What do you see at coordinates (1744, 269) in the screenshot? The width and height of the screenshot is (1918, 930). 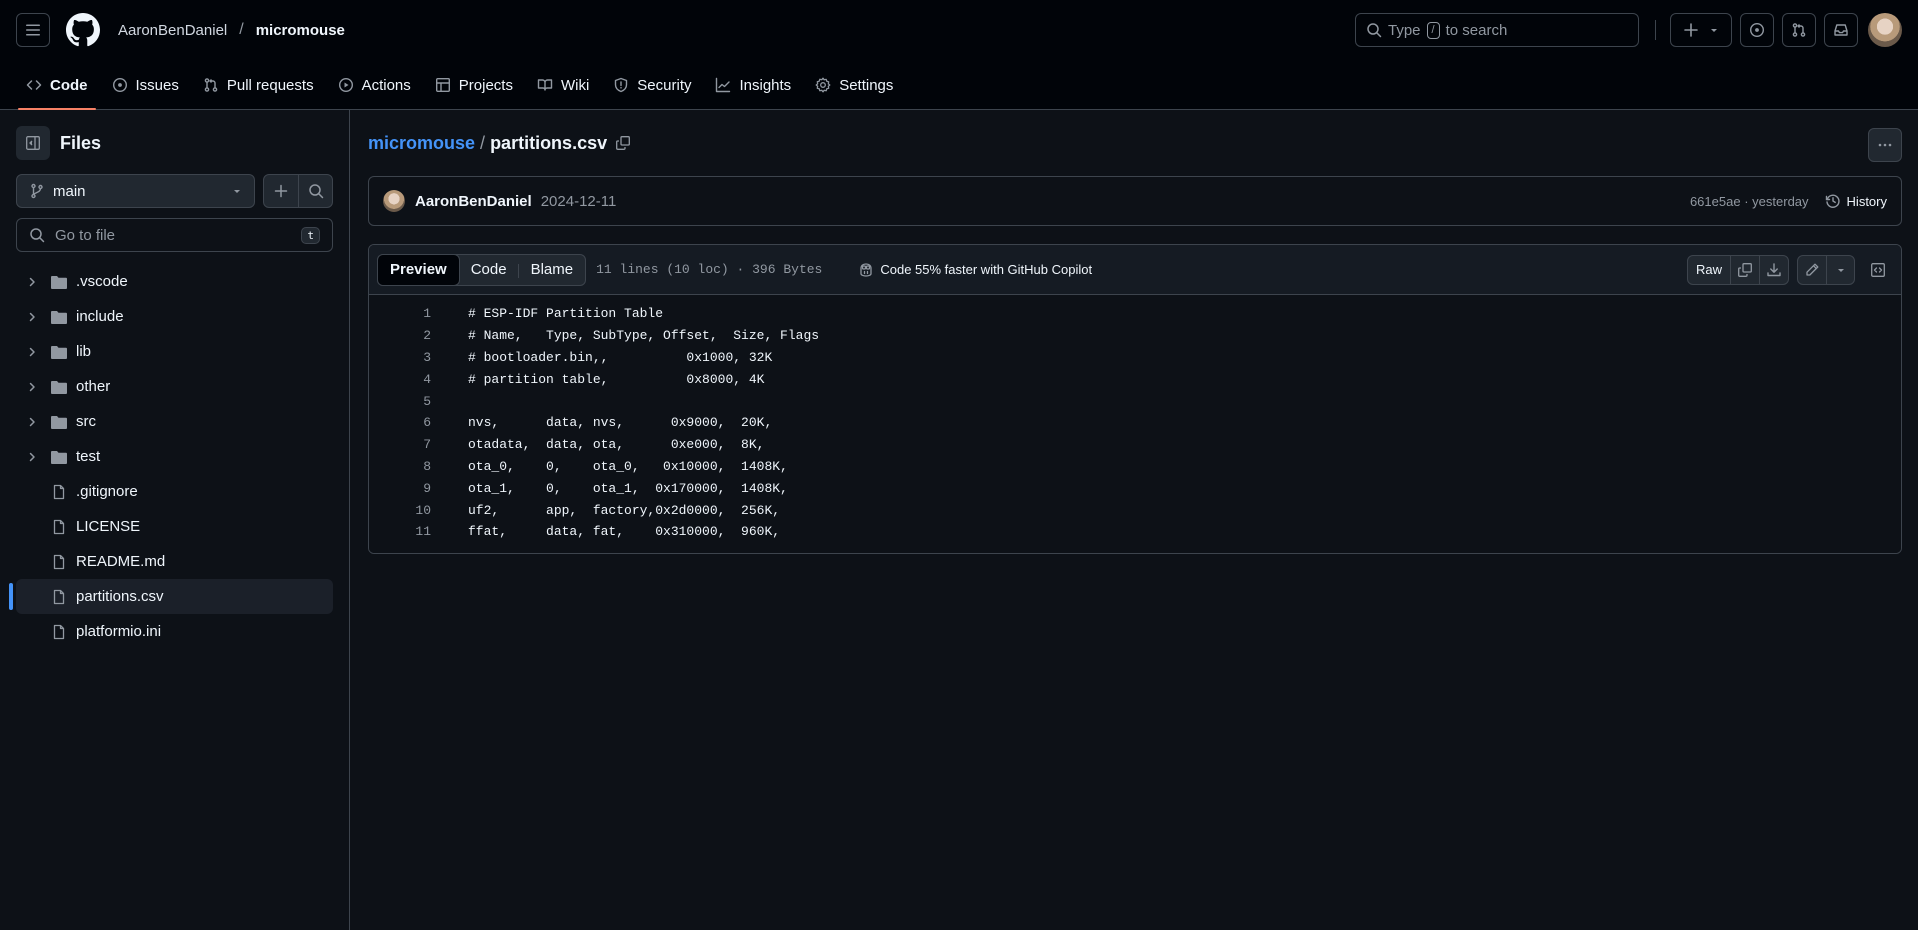 I see `copy-raw-button` at bounding box center [1744, 269].